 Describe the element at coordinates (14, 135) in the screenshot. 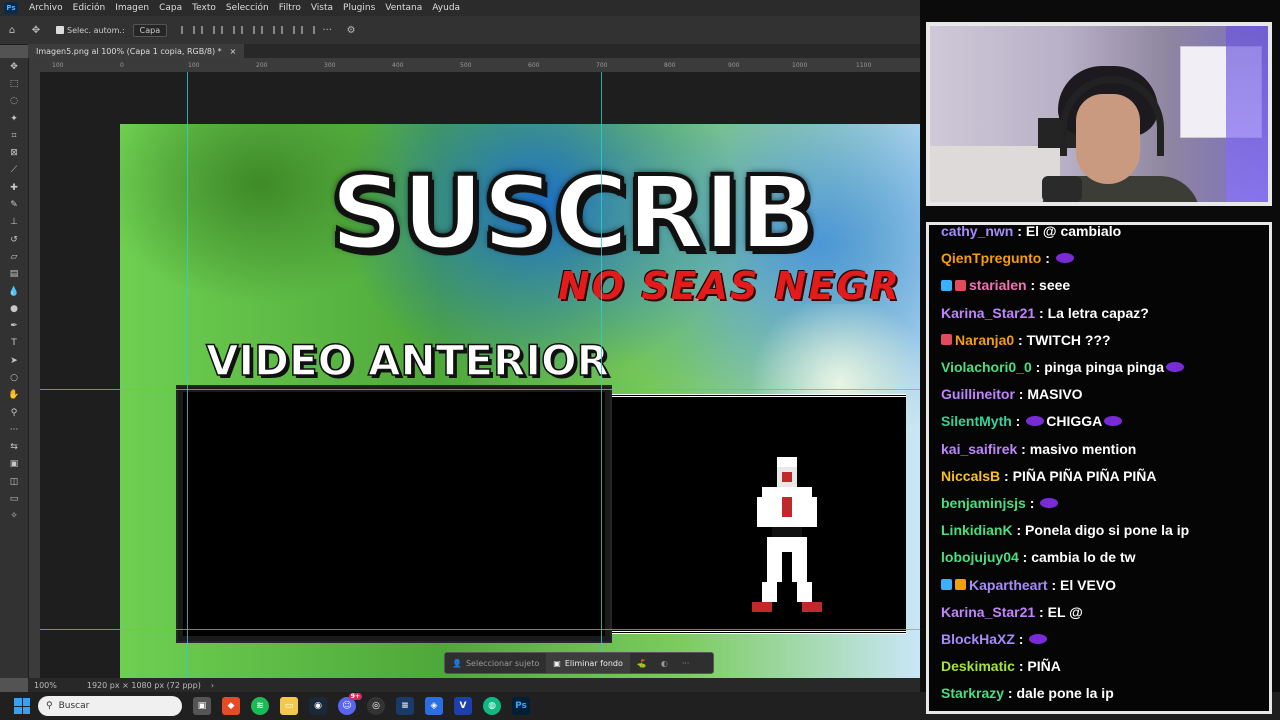

I see `crop-tool-icon: ⌗` at that location.